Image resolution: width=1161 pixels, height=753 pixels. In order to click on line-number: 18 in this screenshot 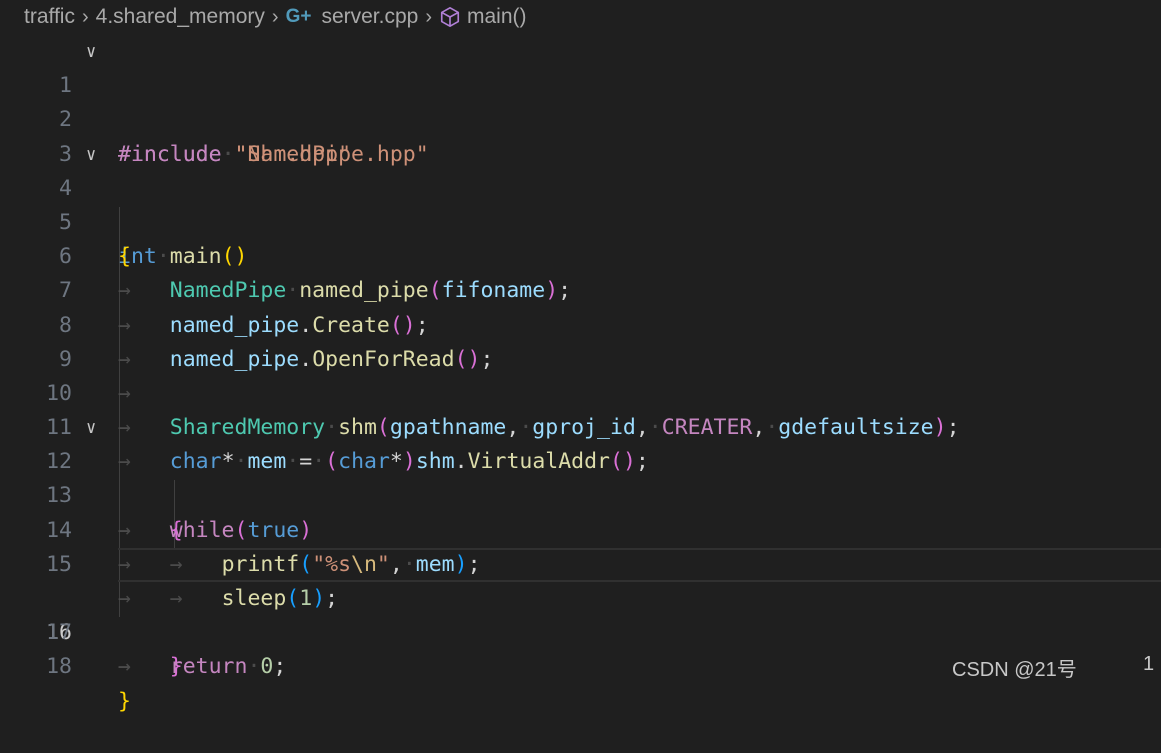, I will do `click(59, 667)`.